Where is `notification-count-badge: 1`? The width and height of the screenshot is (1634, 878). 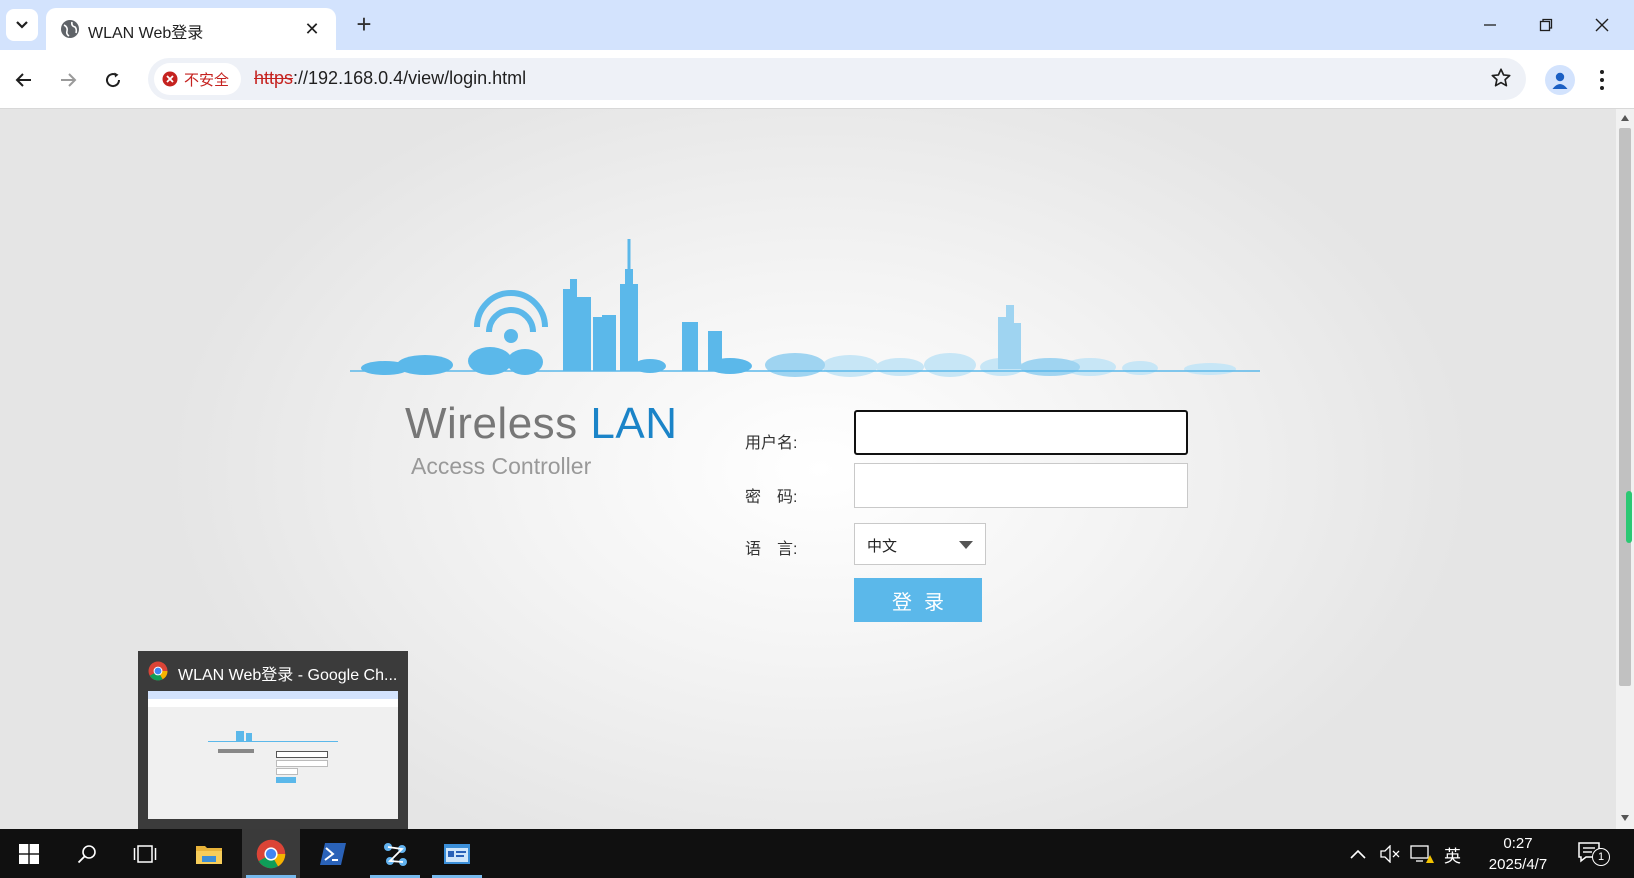 notification-count-badge: 1 is located at coordinates (1601, 857).